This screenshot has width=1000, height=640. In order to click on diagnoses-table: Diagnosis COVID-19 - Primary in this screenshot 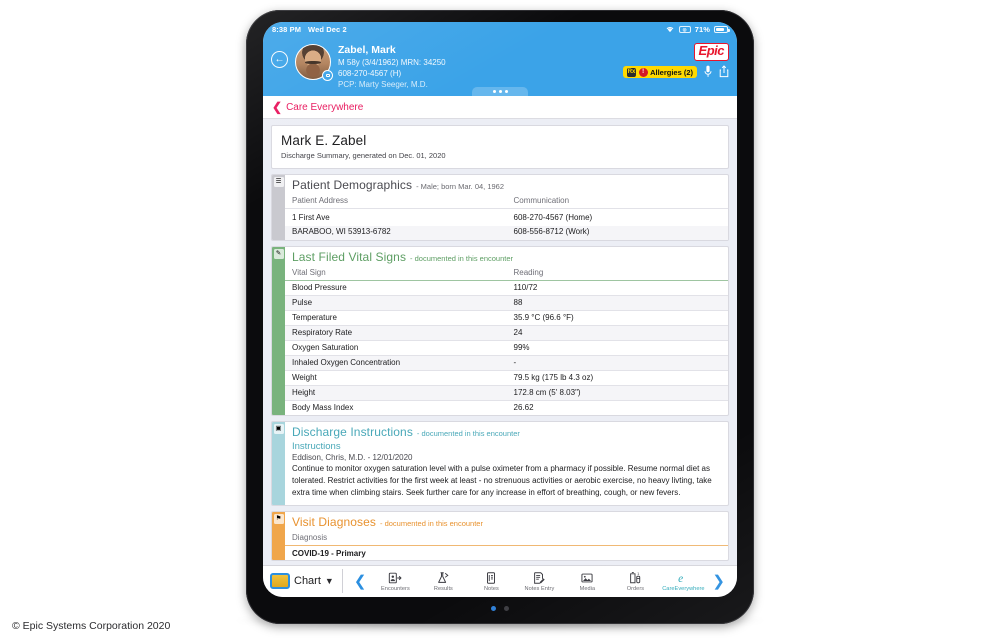, I will do `click(506, 546)`.